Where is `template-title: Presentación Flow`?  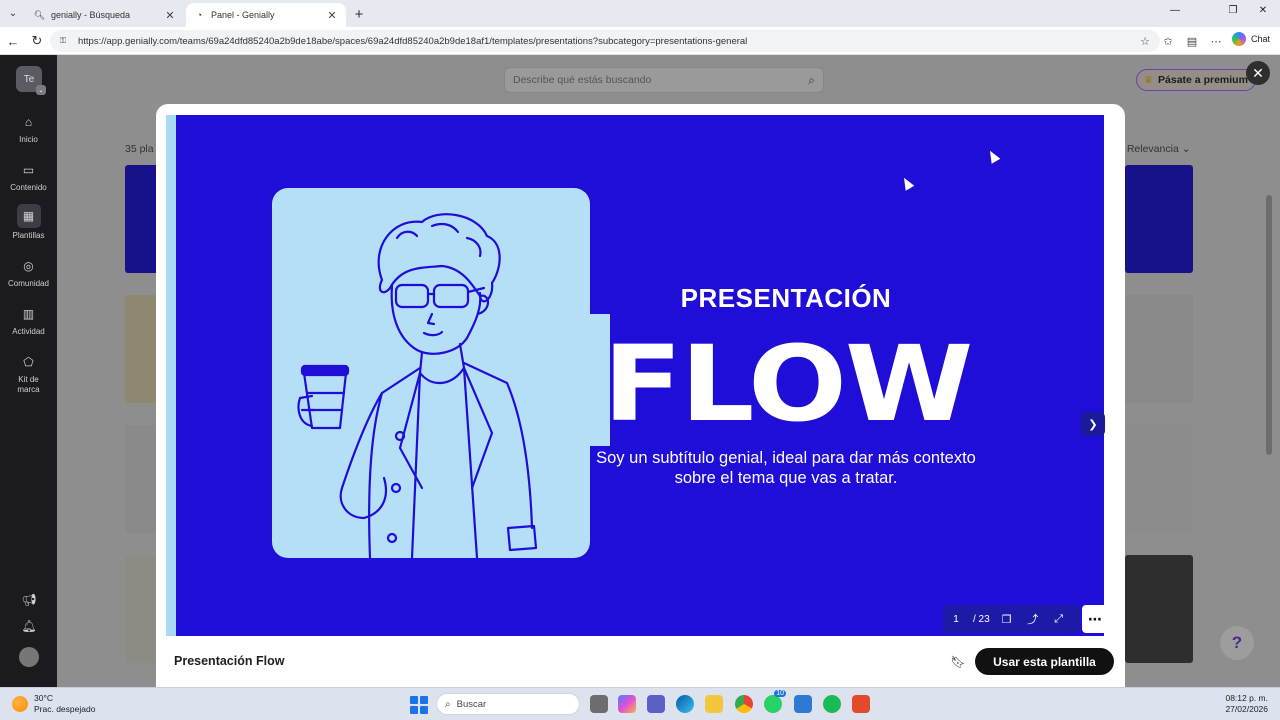 template-title: Presentación Flow is located at coordinates (229, 661).